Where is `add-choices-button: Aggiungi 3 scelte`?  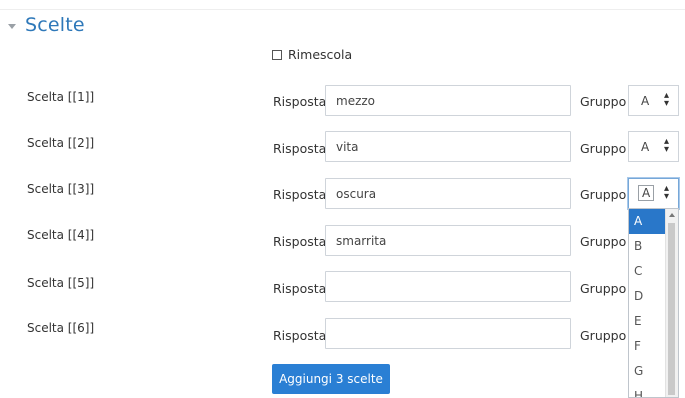
add-choices-button: Aggiungi 3 scelte is located at coordinates (331, 379).